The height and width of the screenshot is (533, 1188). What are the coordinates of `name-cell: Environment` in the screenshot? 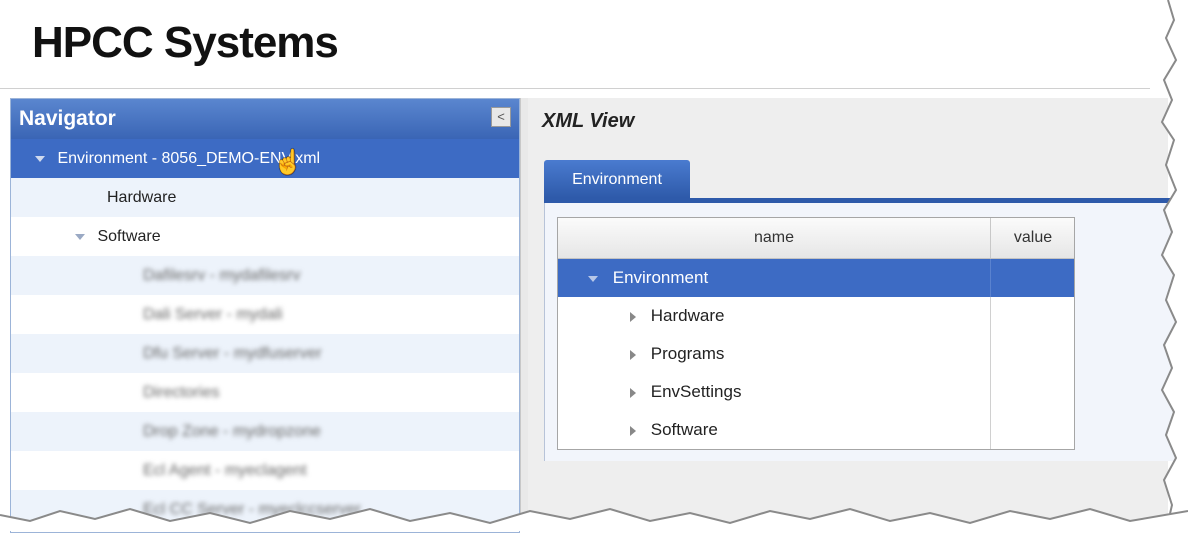 It's located at (789, 278).